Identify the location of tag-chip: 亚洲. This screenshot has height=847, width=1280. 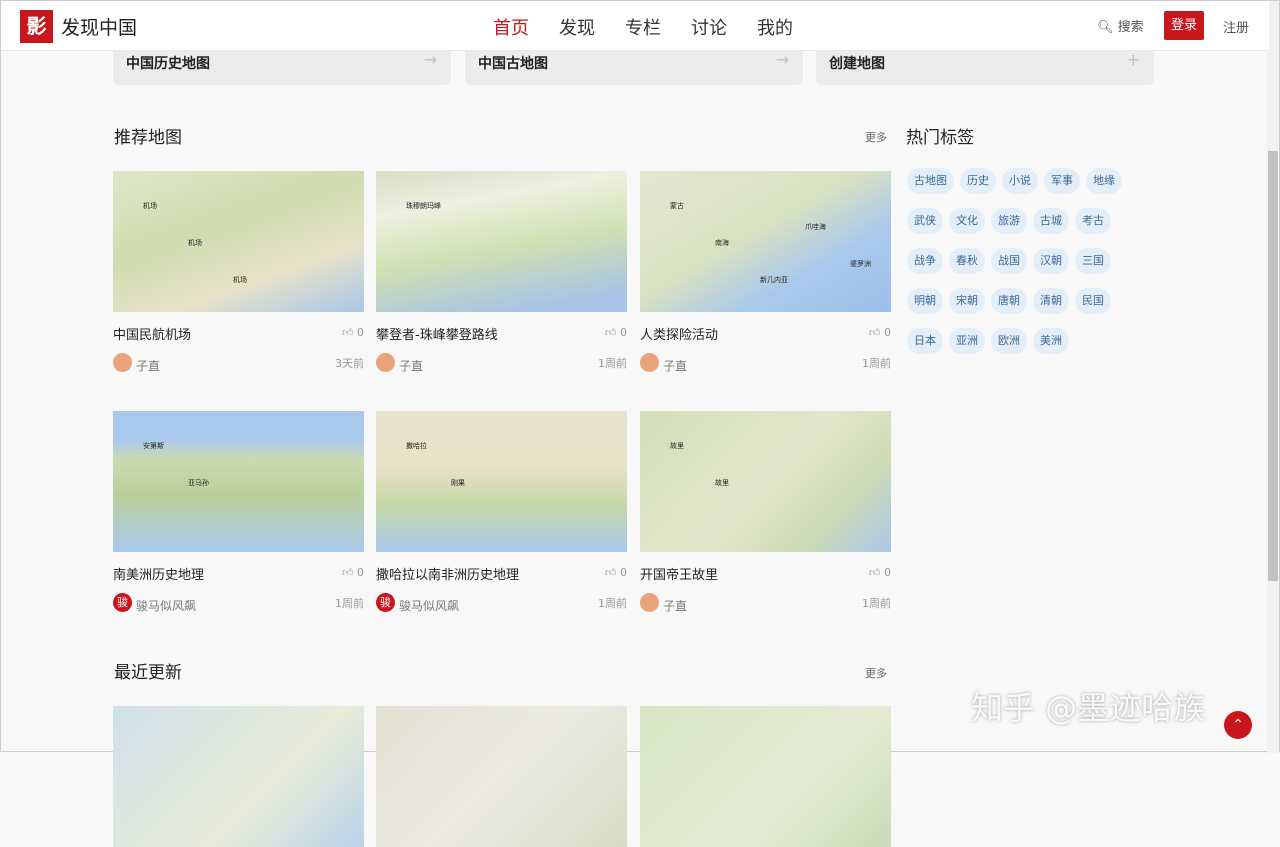
(967, 341).